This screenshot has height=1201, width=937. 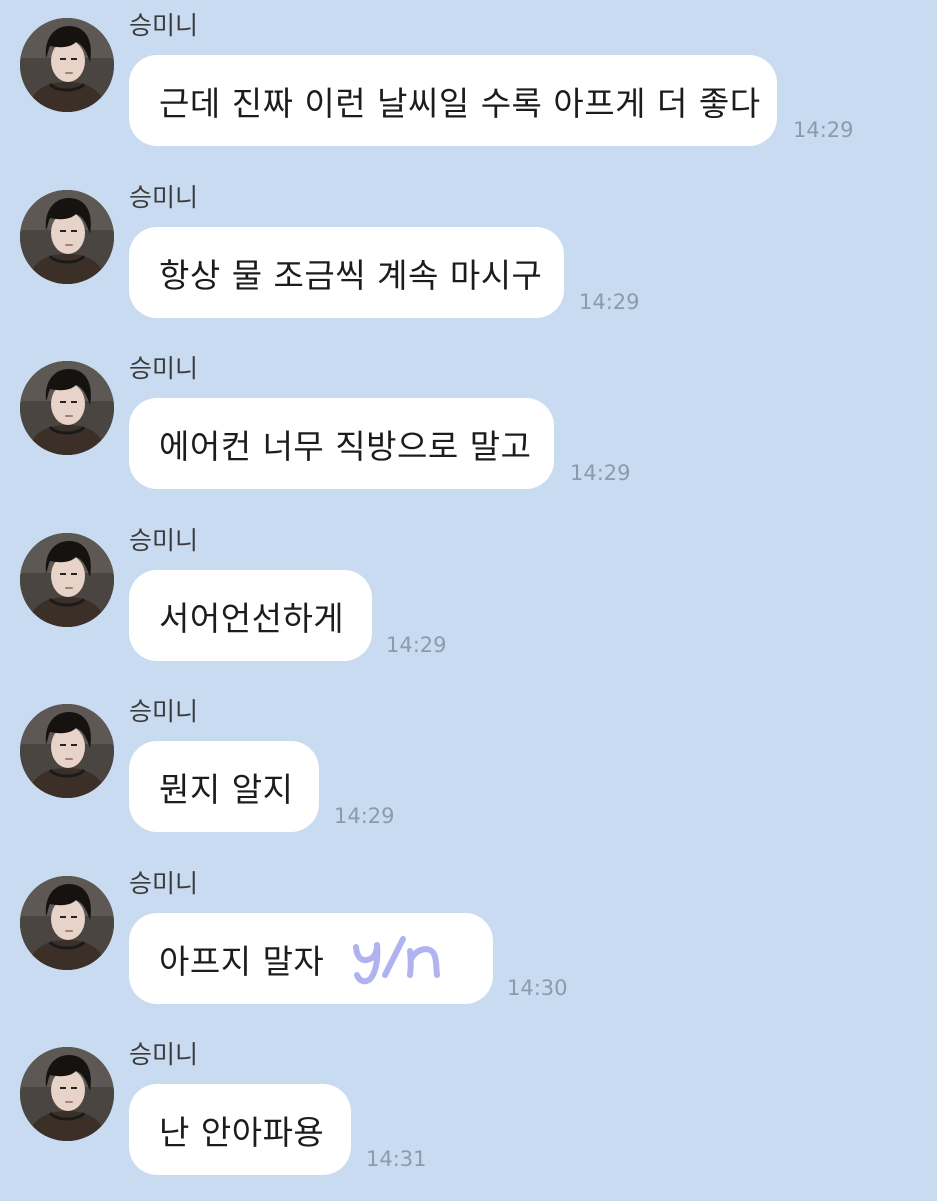 I want to click on message-bubble: 에어컨 너무 직방으로 말고, so click(x=341, y=443).